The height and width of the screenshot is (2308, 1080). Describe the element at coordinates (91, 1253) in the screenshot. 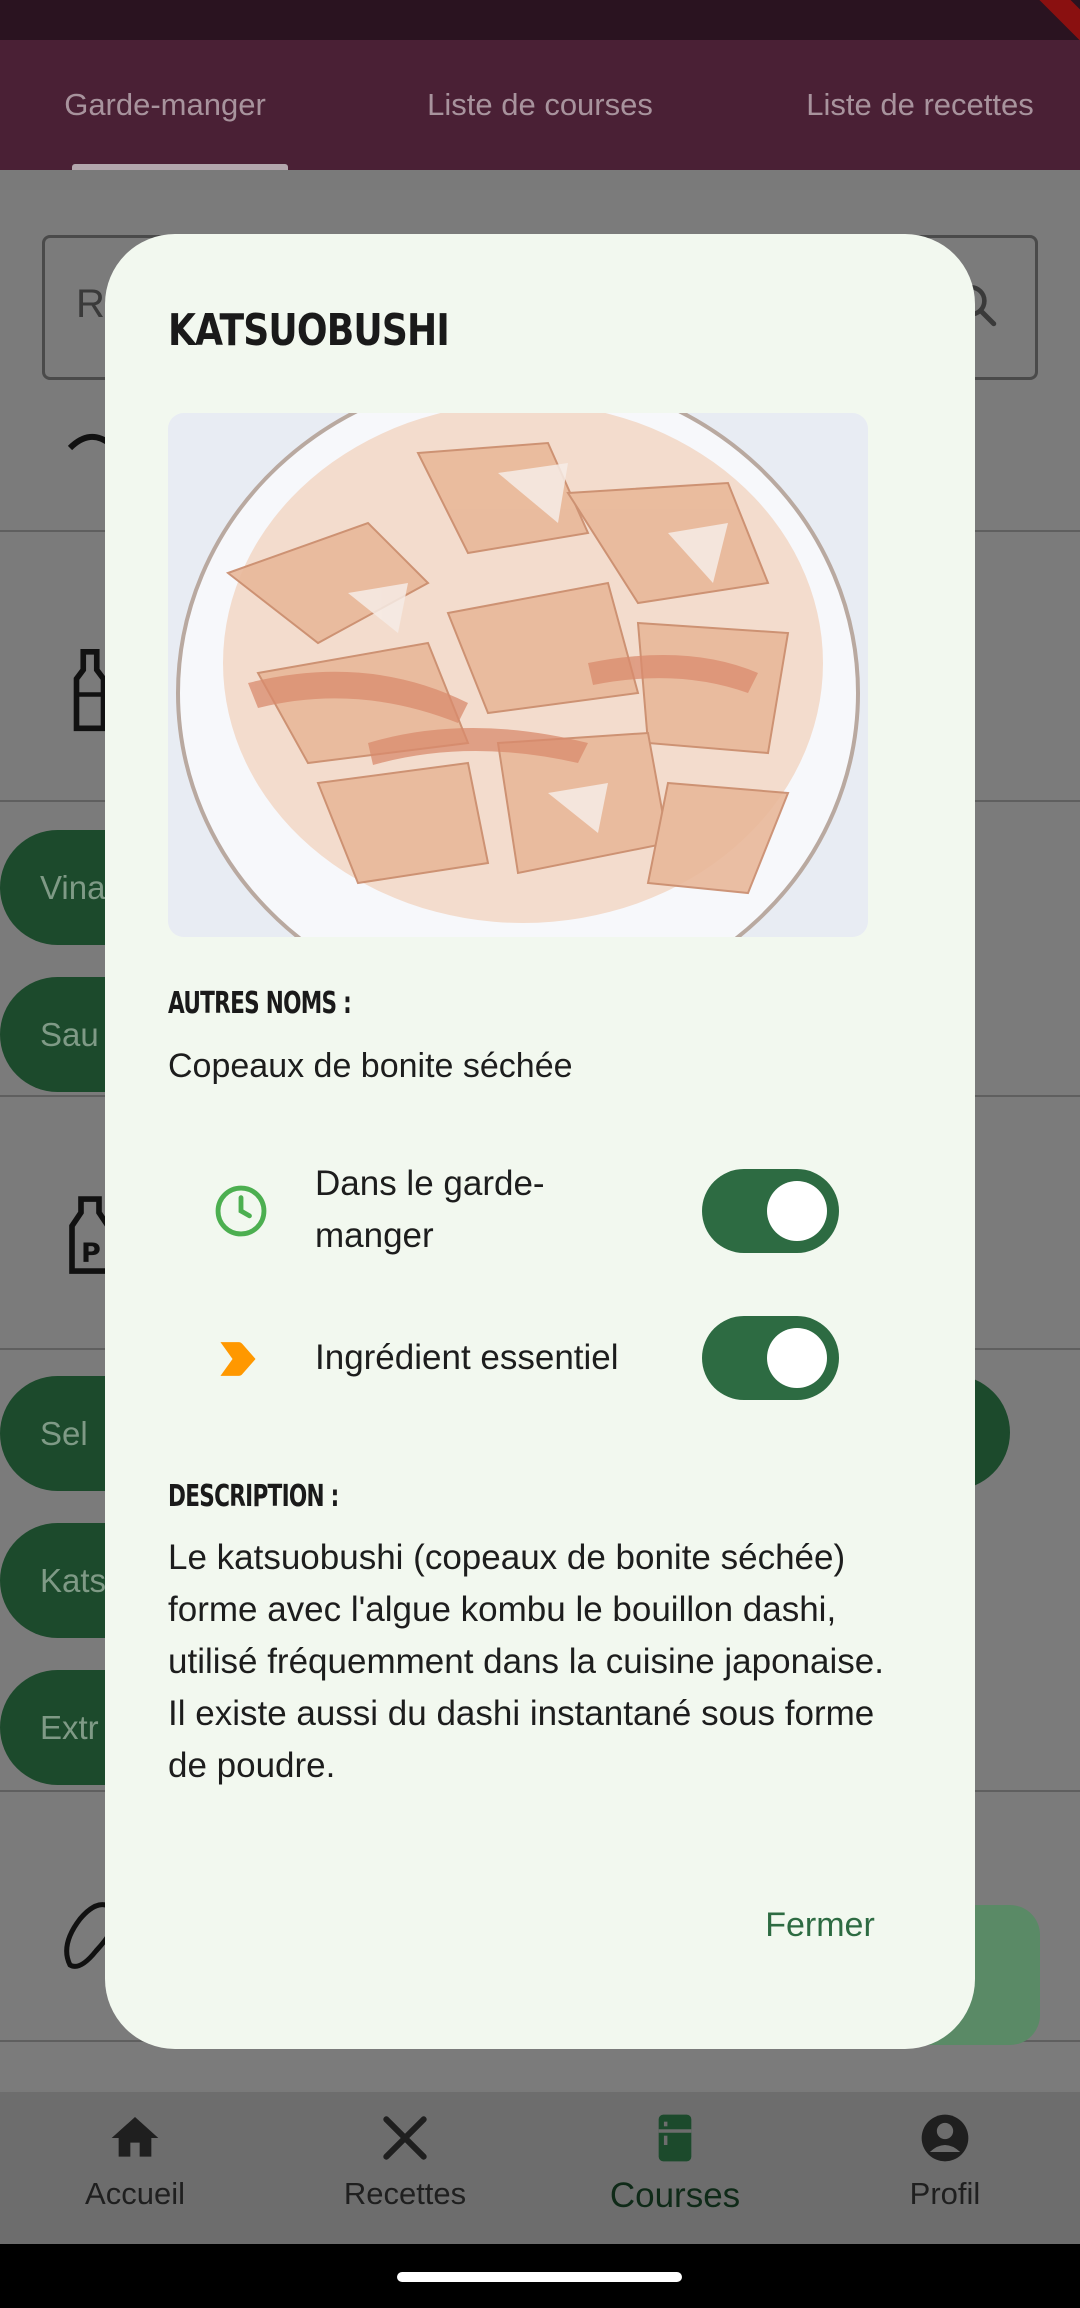

I see `svg-text: P` at that location.